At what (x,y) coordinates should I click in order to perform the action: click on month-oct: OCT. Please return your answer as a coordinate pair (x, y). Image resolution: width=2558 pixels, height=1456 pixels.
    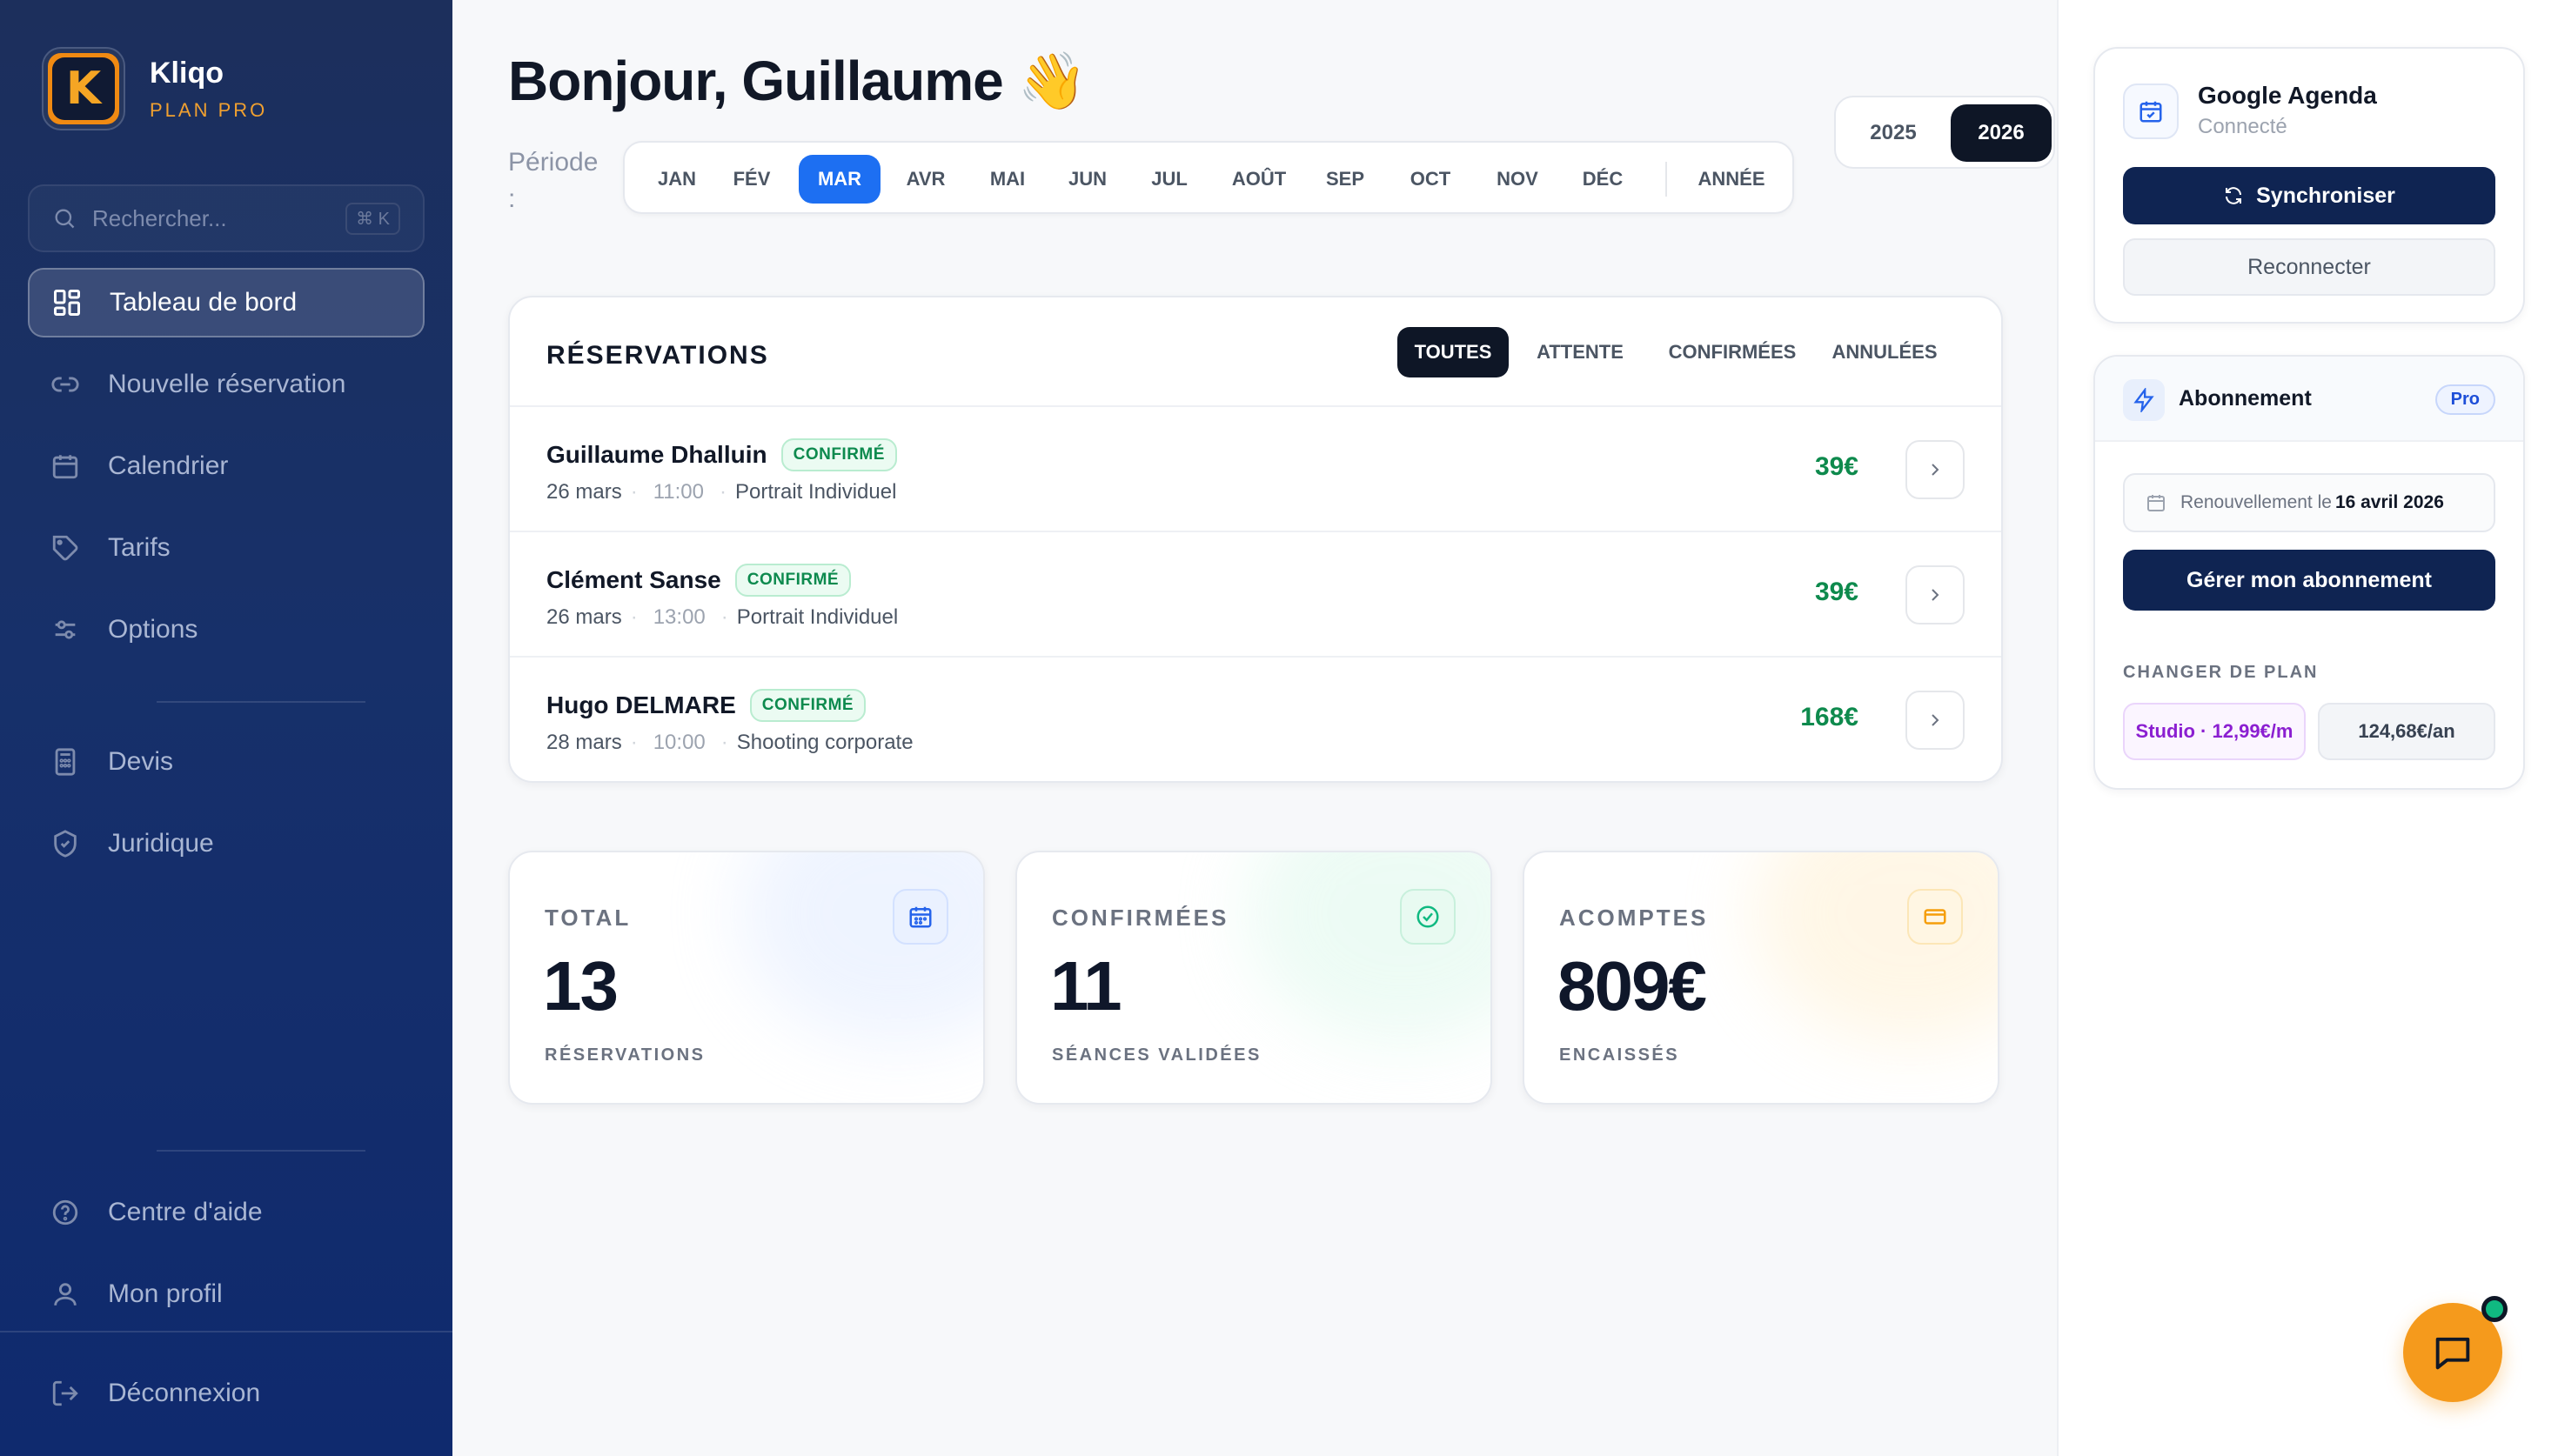
    Looking at the image, I should click on (1430, 179).